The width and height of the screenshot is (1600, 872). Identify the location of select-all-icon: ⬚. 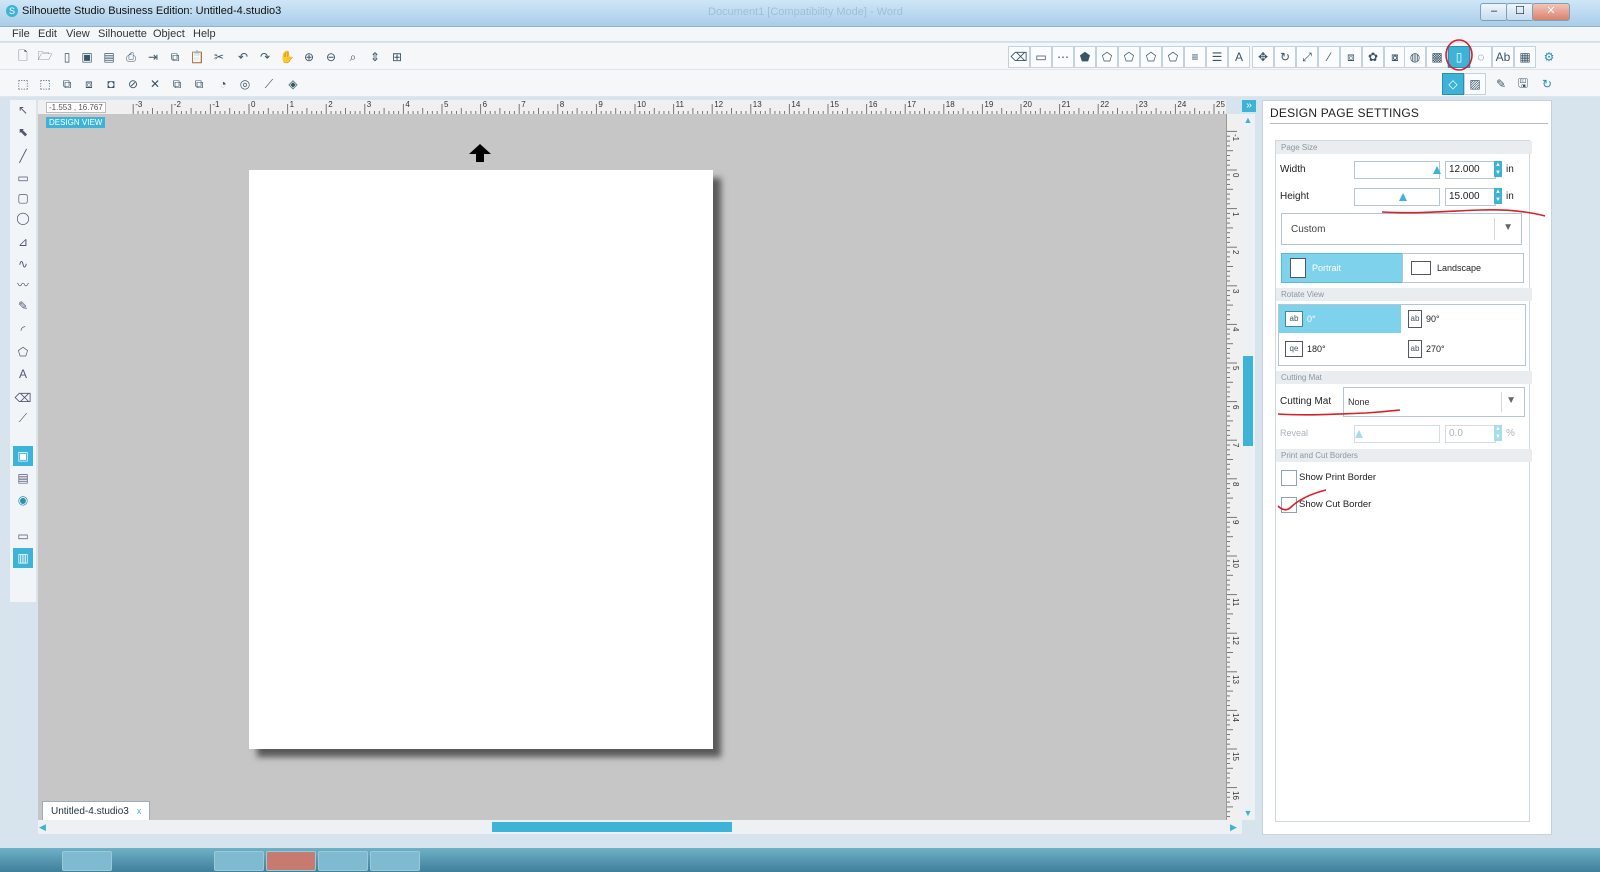
(23, 84).